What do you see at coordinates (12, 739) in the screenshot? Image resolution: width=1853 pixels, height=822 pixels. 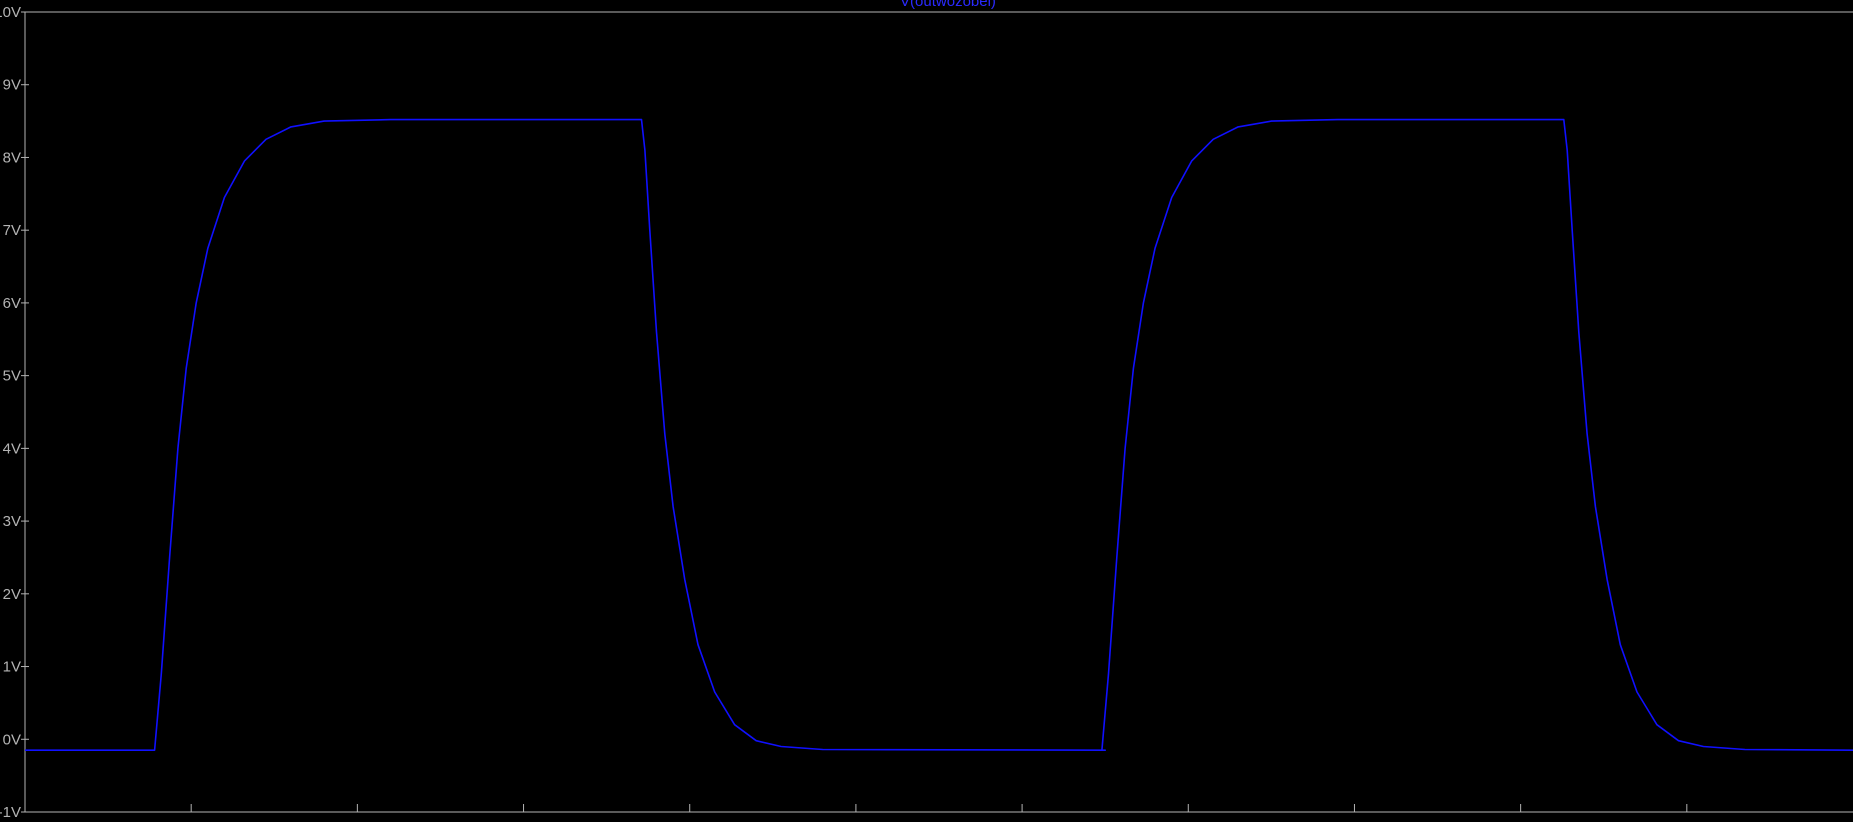 I see `y-tick-label: 0V` at bounding box center [12, 739].